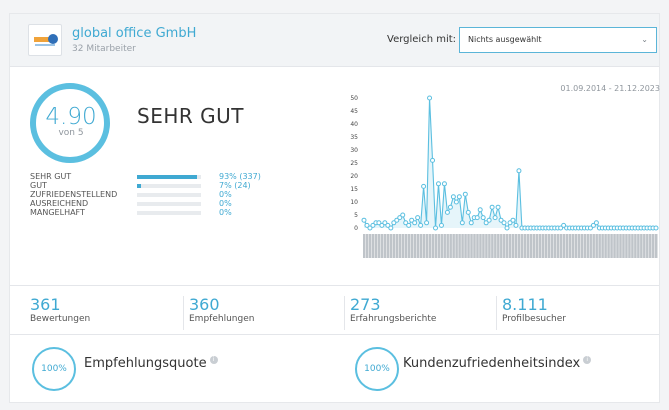  I want to click on recommendation-label: Empfehlungsquote, so click(145, 363).